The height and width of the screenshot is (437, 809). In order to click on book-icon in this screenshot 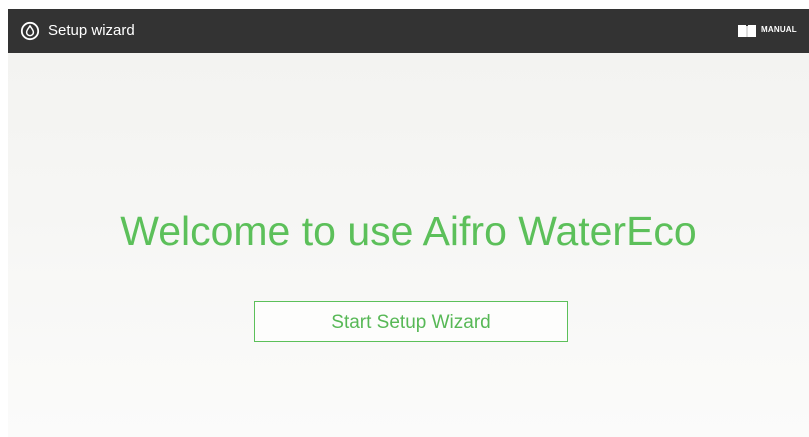, I will do `click(747, 31)`.